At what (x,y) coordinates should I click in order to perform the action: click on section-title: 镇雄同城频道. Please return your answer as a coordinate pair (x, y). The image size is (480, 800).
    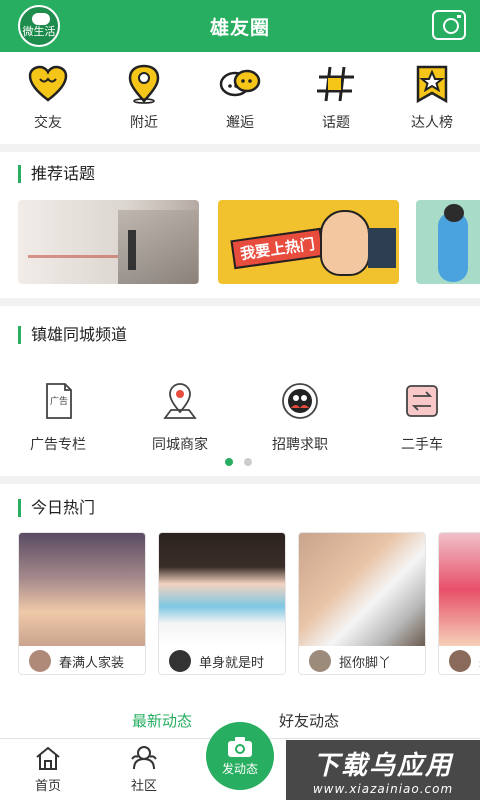
    Looking at the image, I should click on (72, 335).